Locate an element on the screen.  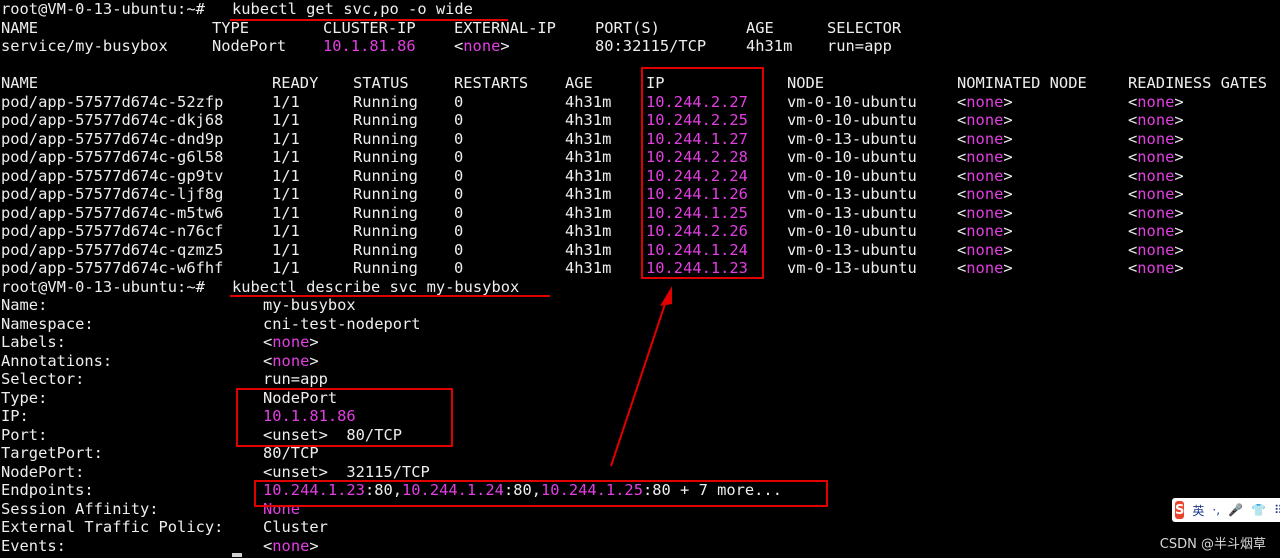
red-arrow-icon is located at coordinates (641, 376).